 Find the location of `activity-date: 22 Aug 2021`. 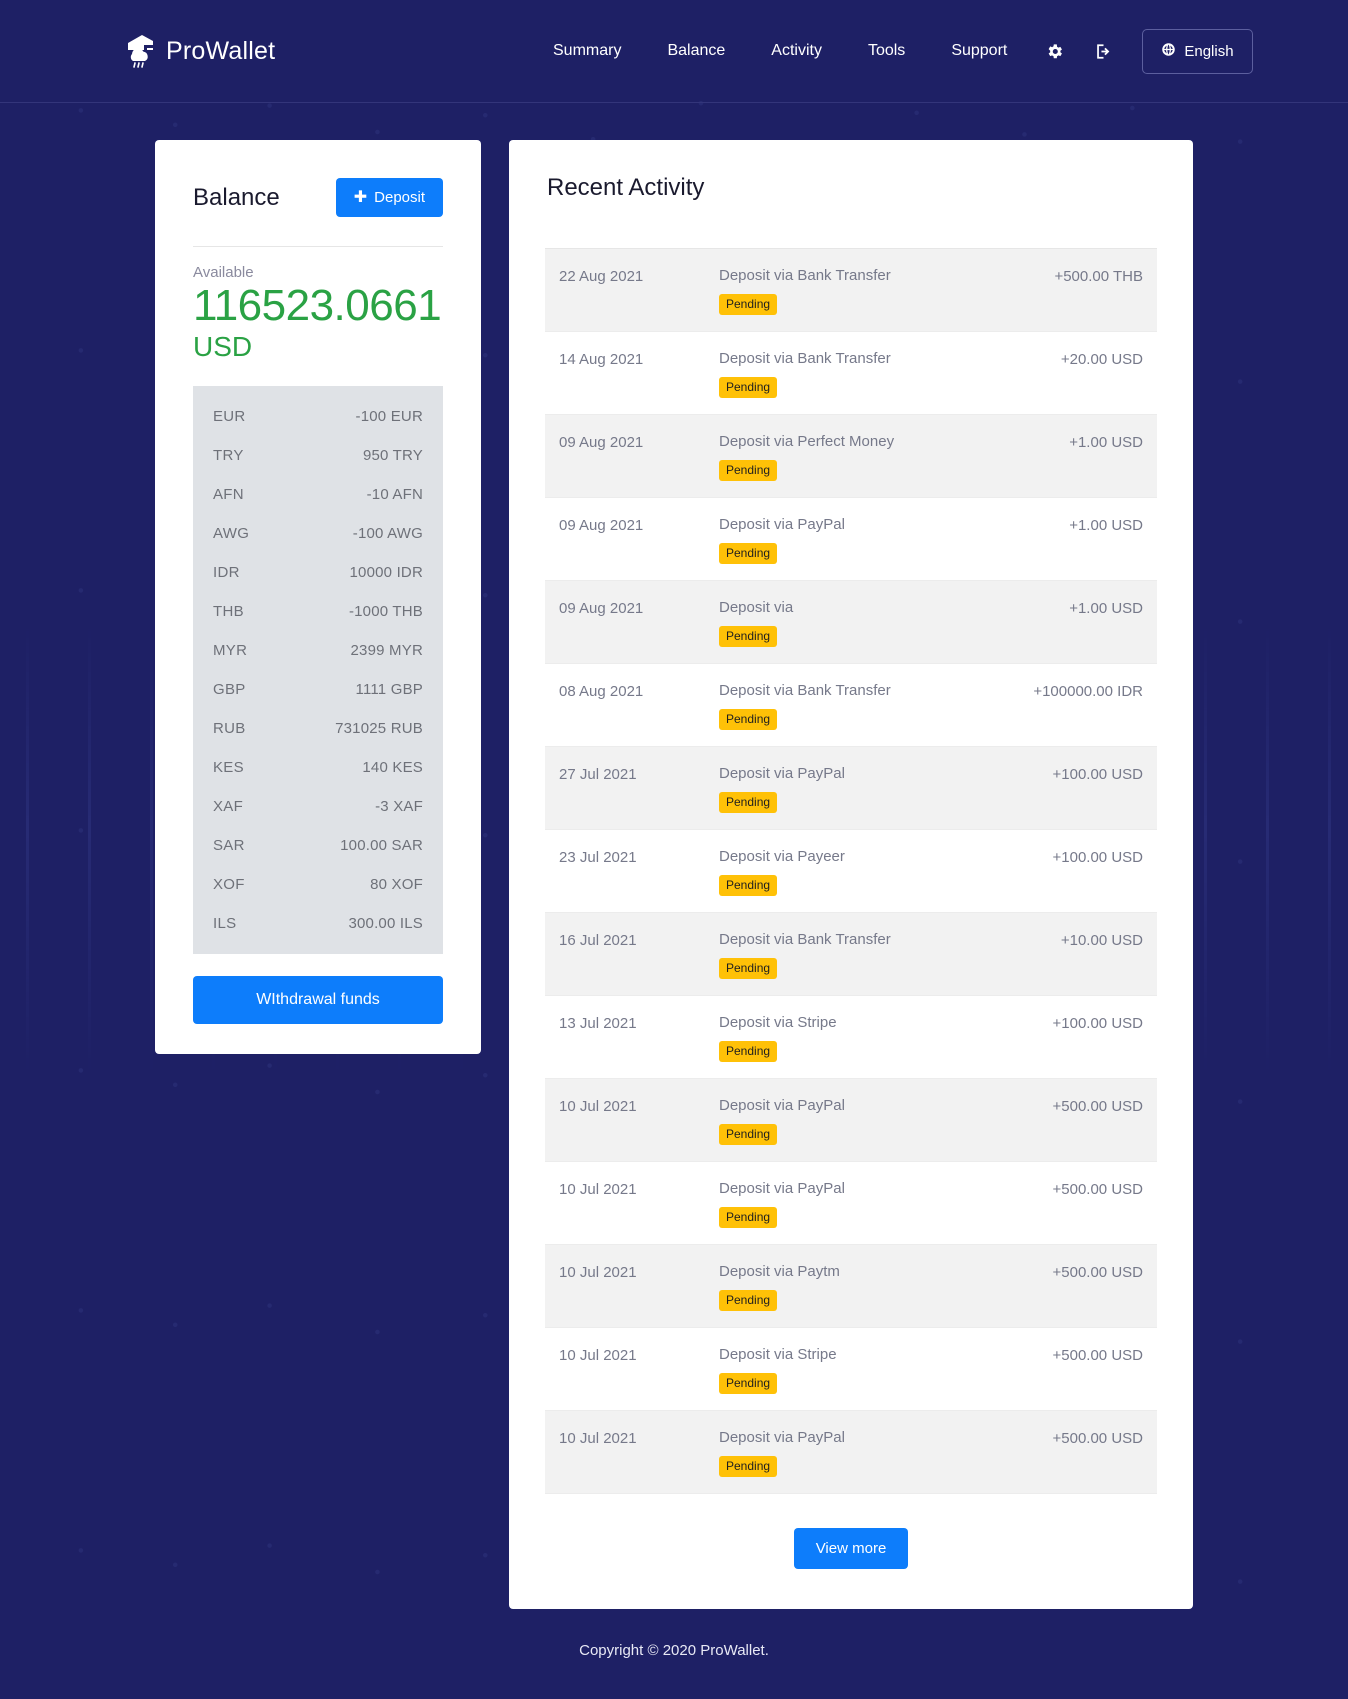

activity-date: 22 Aug 2021 is located at coordinates (601, 276).